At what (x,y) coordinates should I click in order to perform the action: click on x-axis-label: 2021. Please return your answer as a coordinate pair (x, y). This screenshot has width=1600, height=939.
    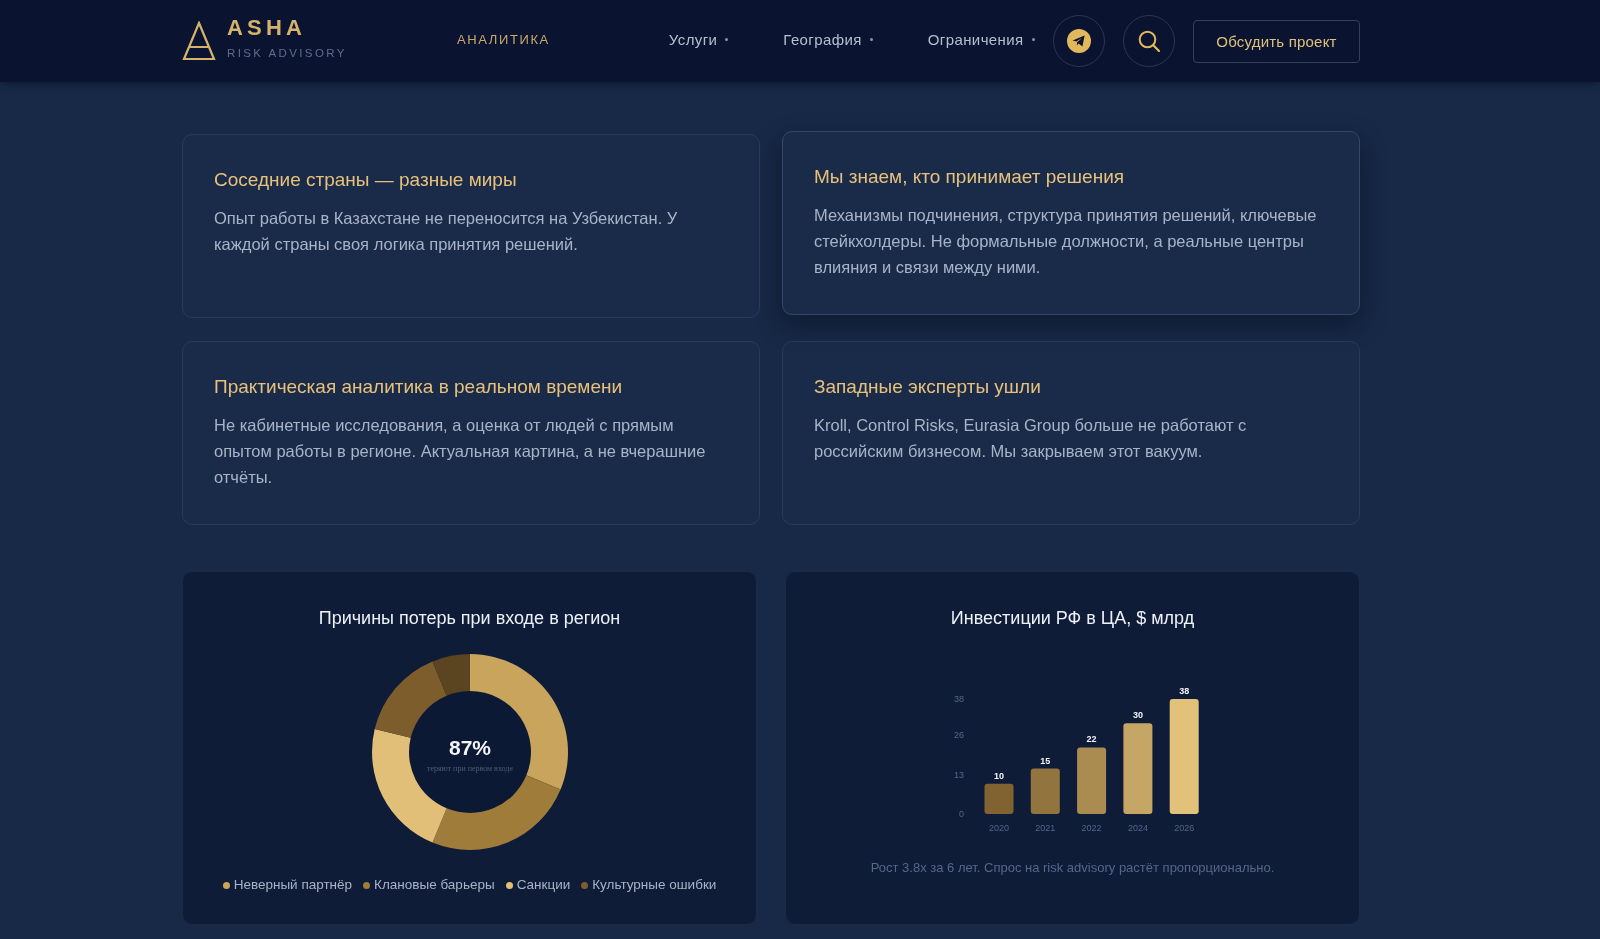
    Looking at the image, I should click on (1044, 828).